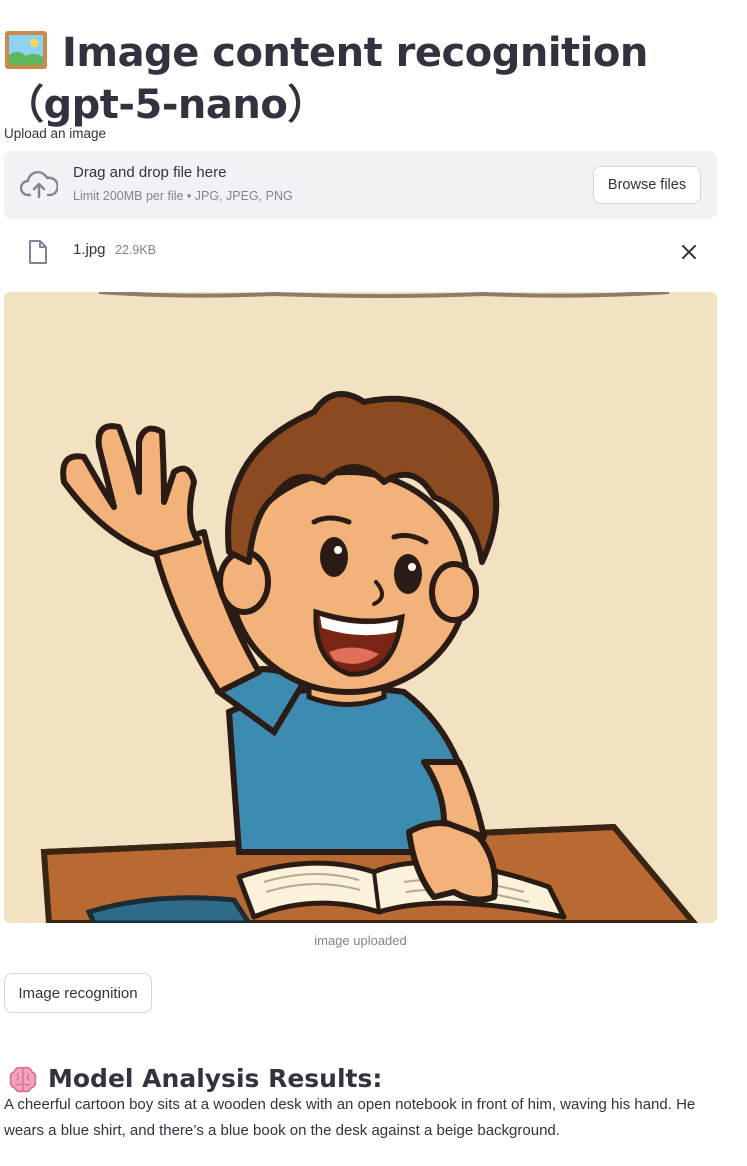 The width and height of the screenshot is (747, 1166). What do you see at coordinates (38, 252) in the screenshot?
I see `file-icon` at bounding box center [38, 252].